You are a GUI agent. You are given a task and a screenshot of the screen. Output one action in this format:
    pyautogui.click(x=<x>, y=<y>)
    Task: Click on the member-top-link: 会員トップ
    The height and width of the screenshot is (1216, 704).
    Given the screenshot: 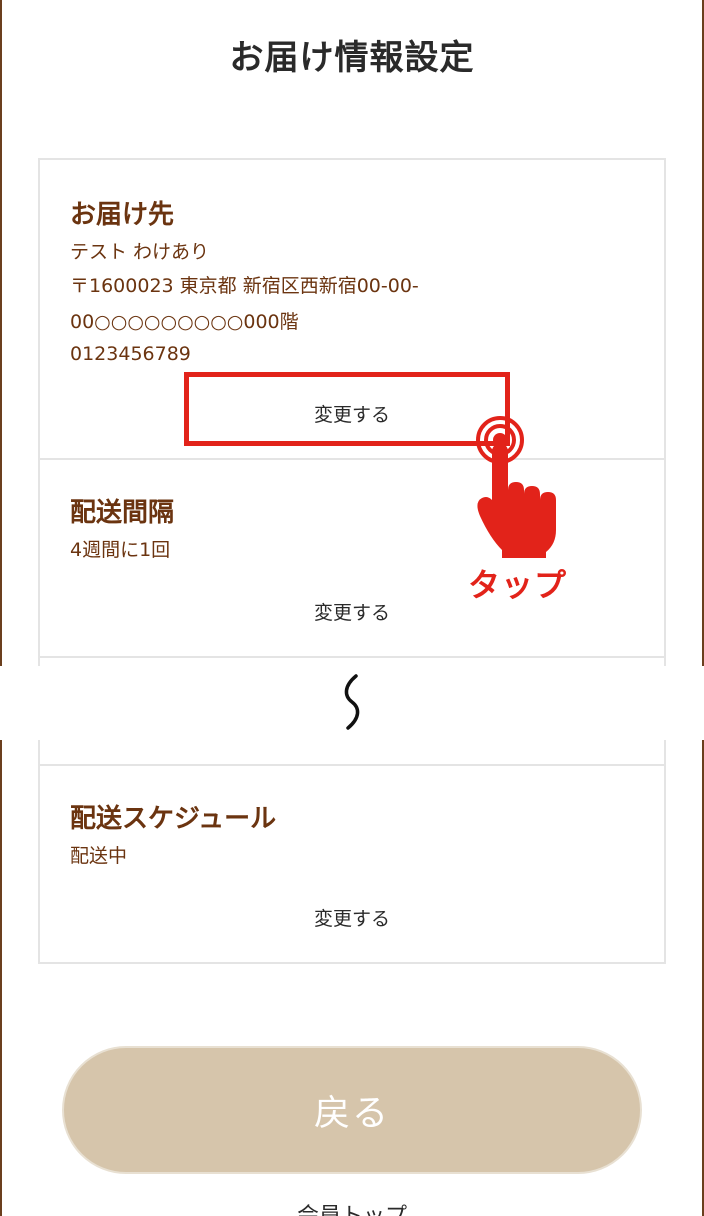 What is the action you would take?
    pyautogui.click(x=352, y=1207)
    